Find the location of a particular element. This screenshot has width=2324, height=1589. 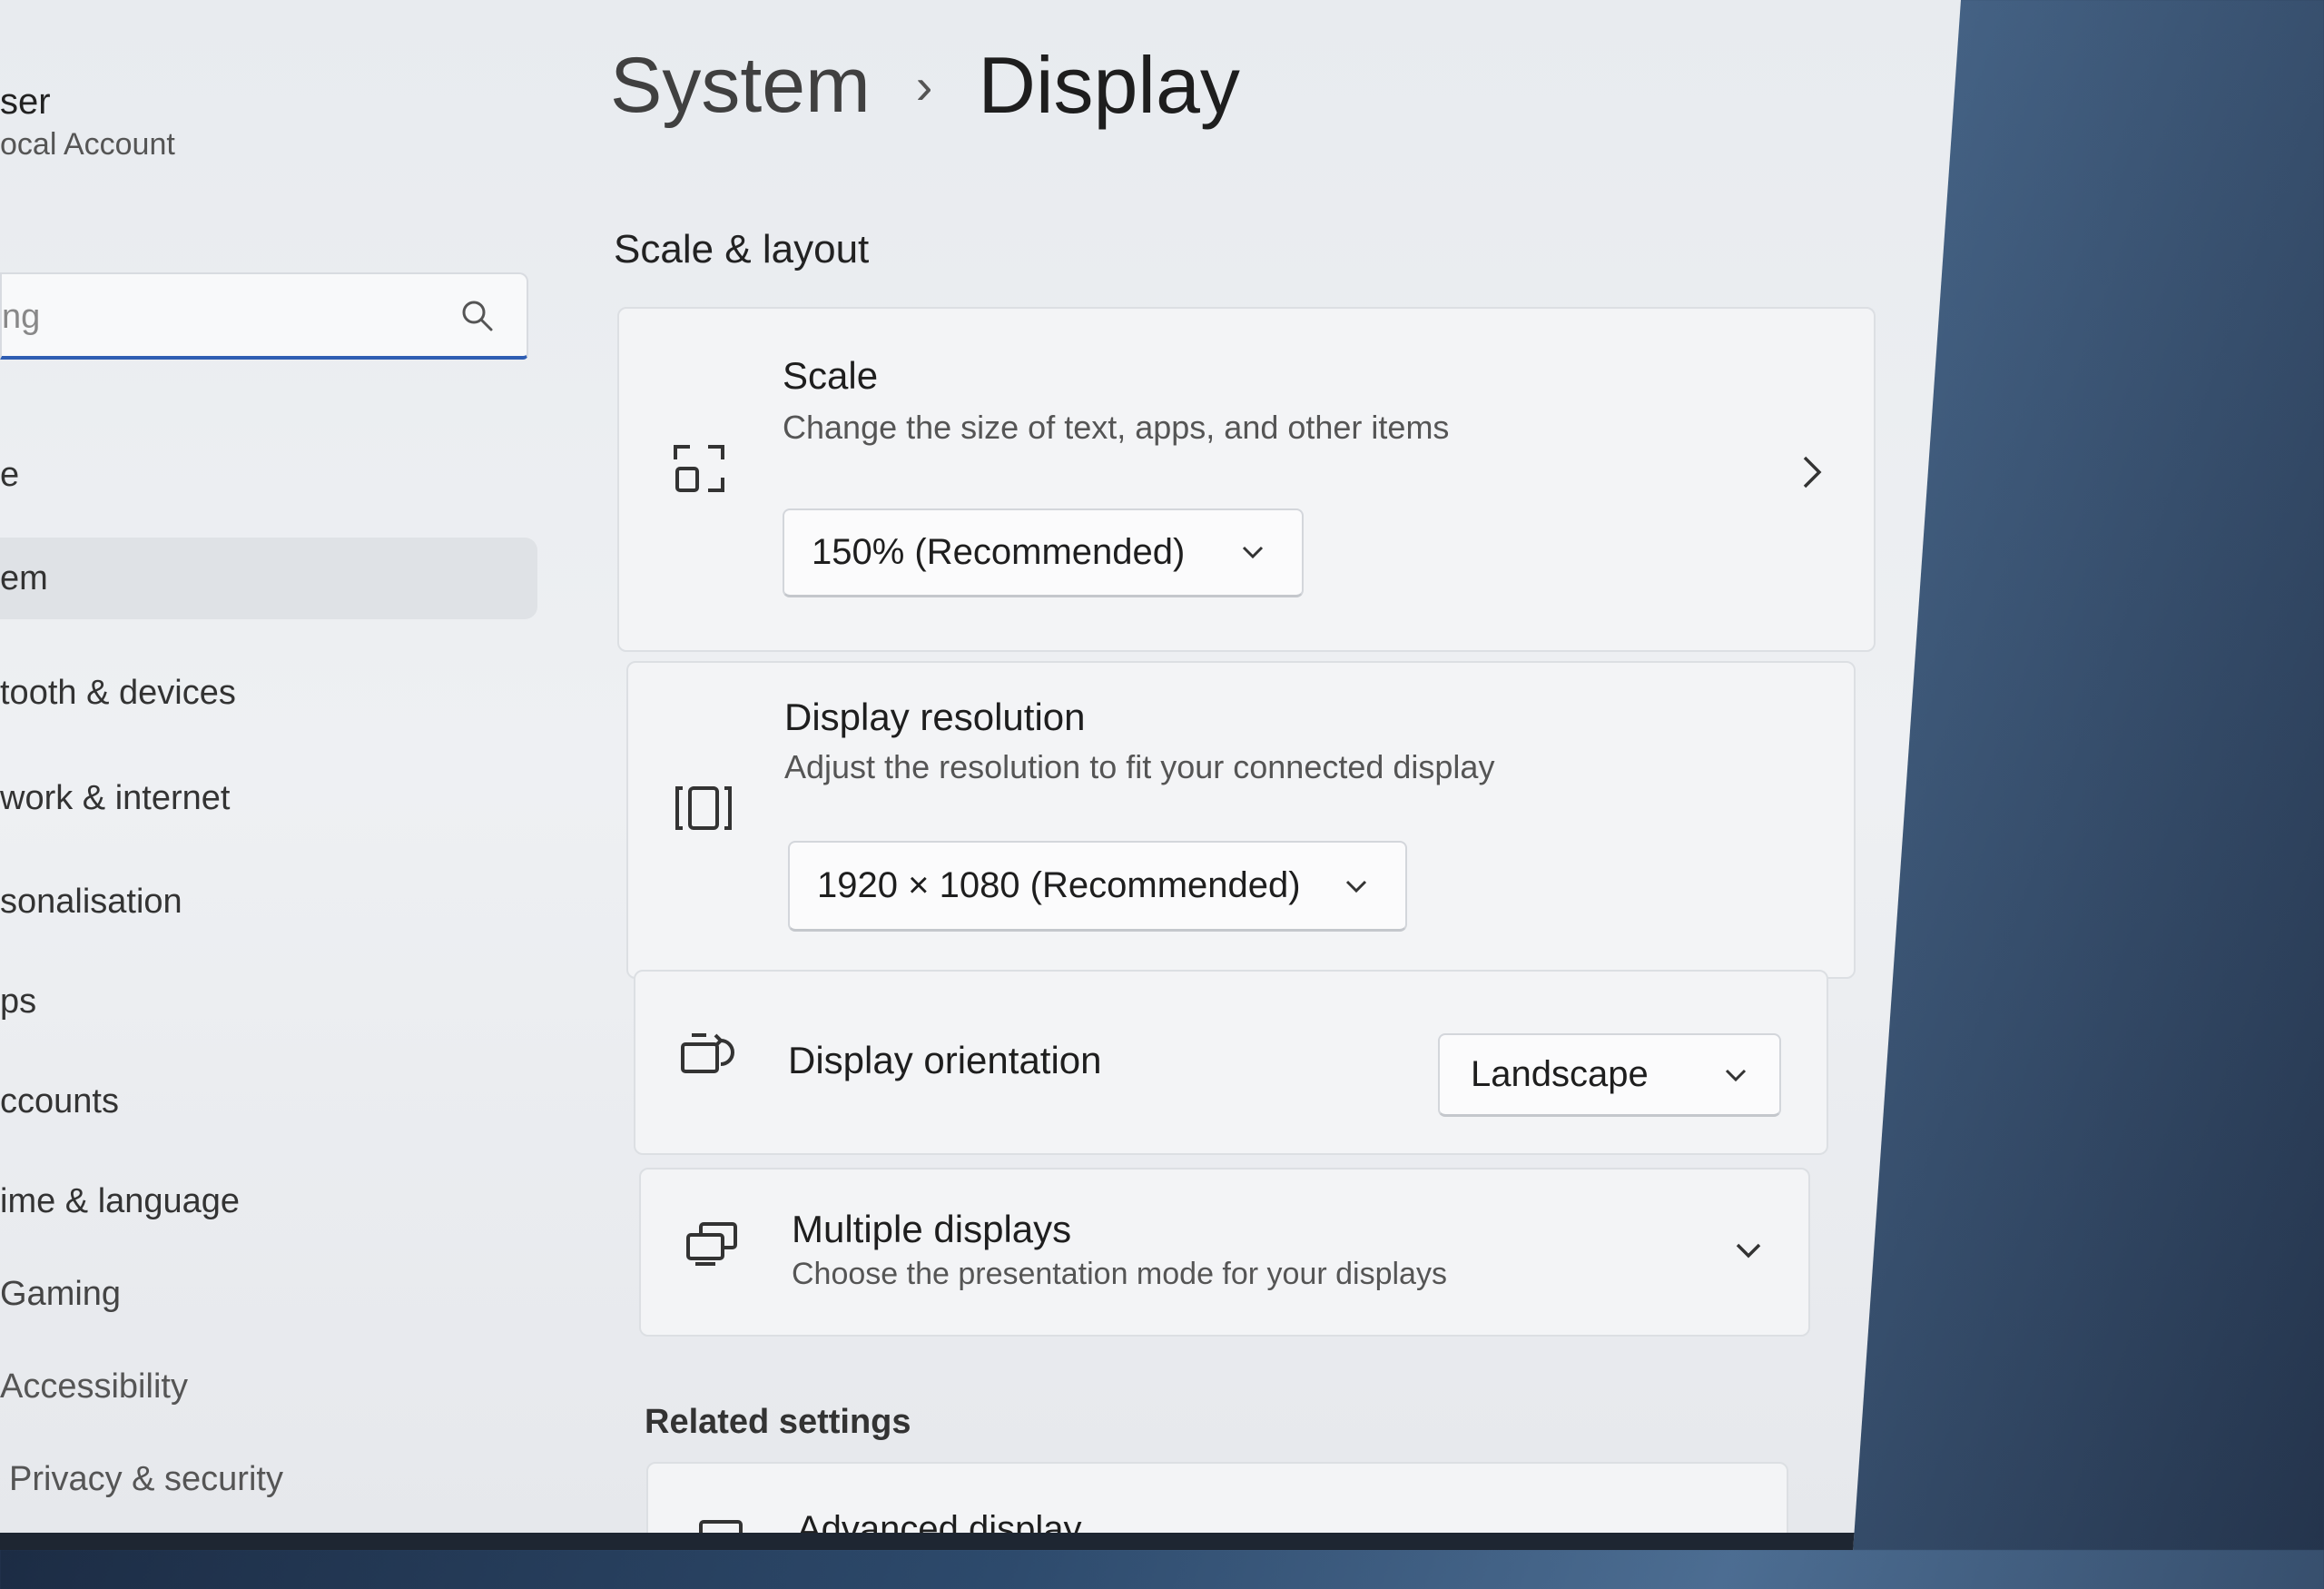

scale-icon is located at coordinates (699, 468).